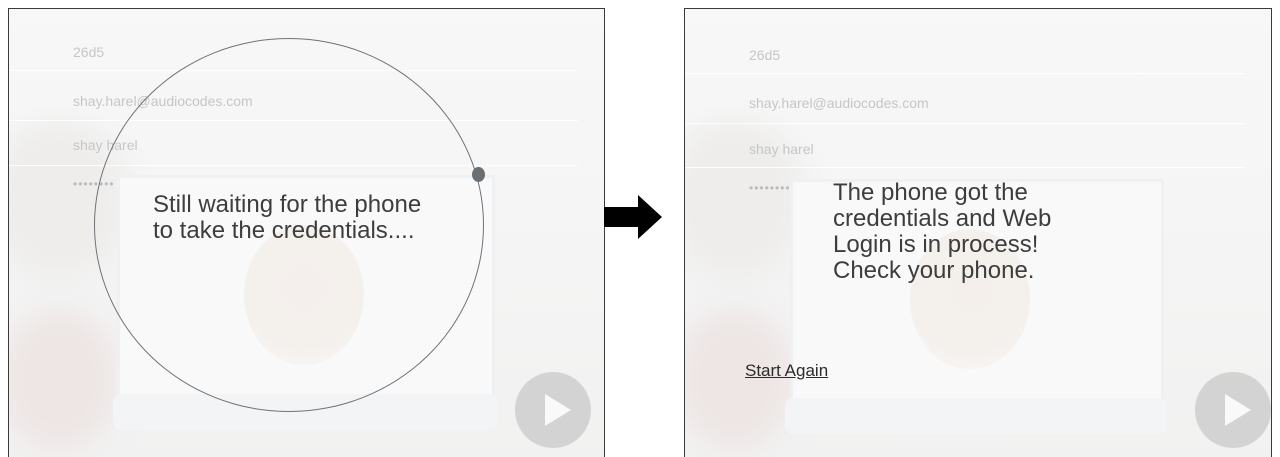  What do you see at coordinates (781, 149) in the screenshot?
I see `name-field: shay harel` at bounding box center [781, 149].